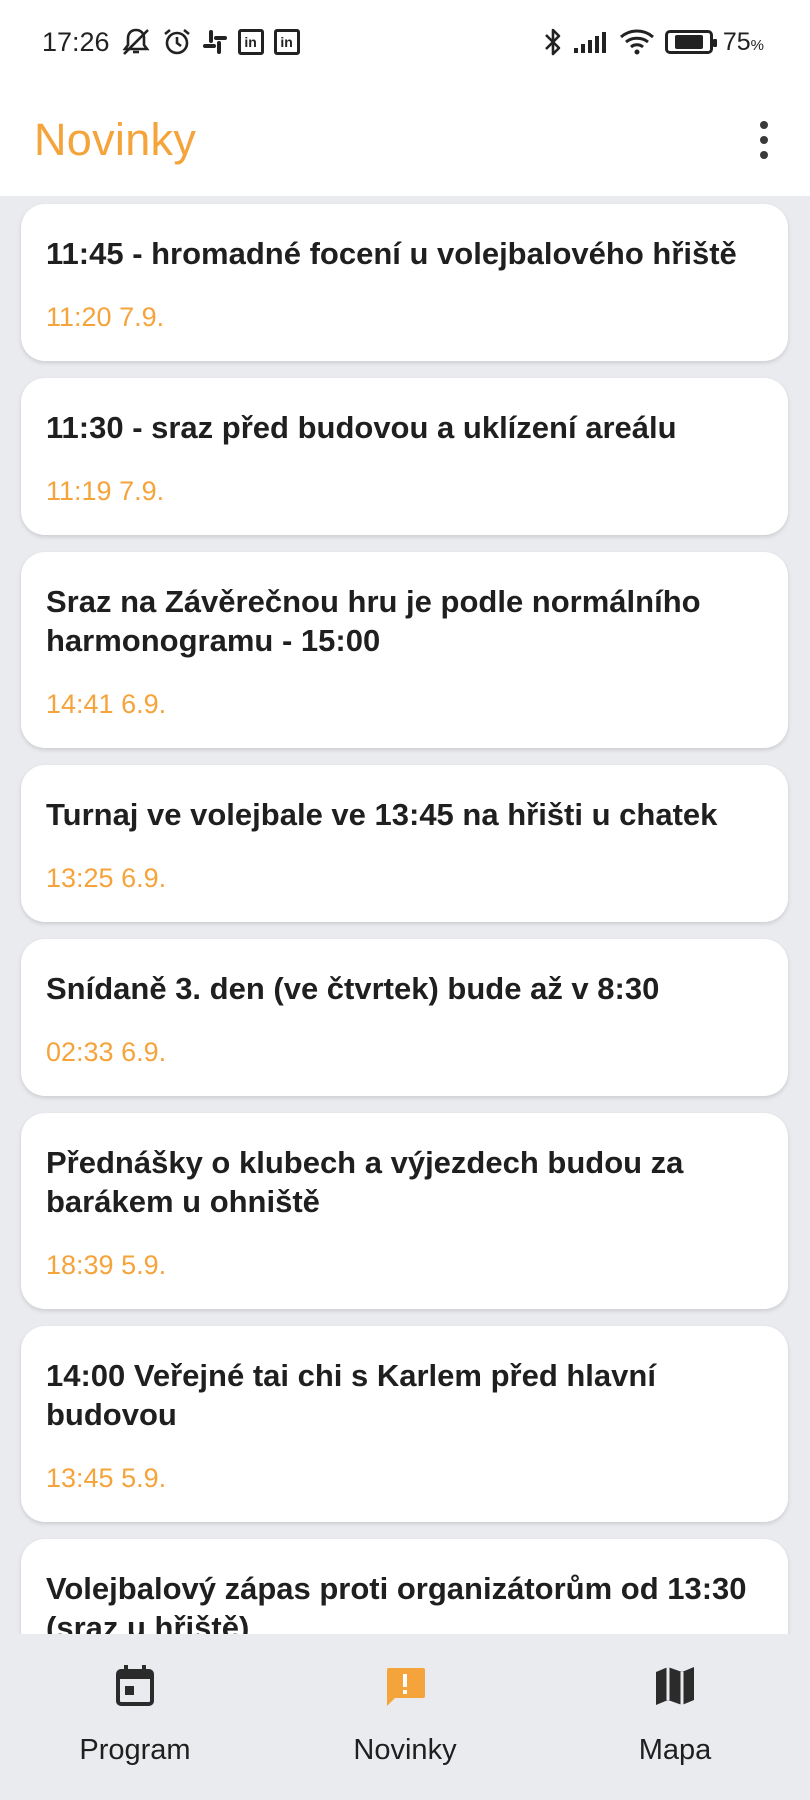 The height and width of the screenshot is (1800, 810). Describe the element at coordinates (106, 1478) in the screenshot. I see `news-timestamp: 13:45 5.9.` at that location.